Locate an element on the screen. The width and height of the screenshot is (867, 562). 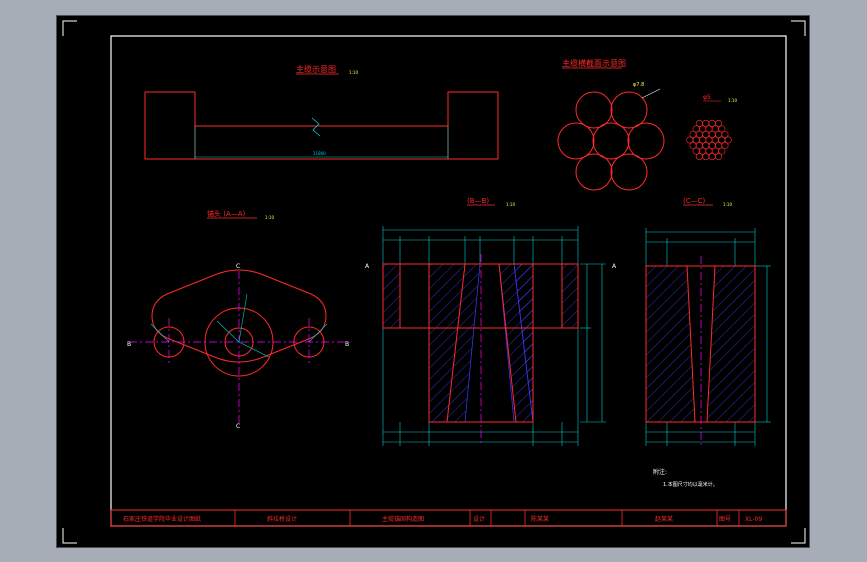
title-project: 斜拉桥设计 is located at coordinates (282, 519).